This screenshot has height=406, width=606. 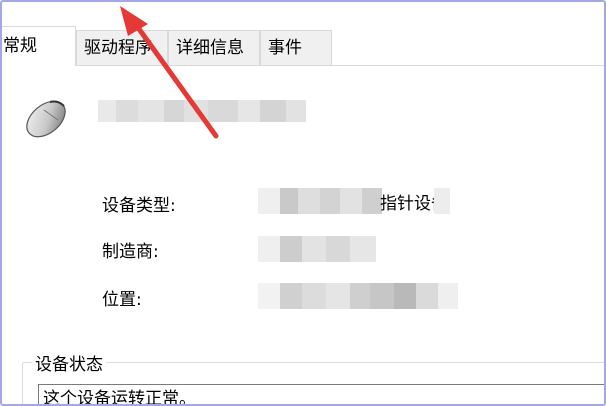 I want to click on location-value-redacted, so click(x=358, y=296).